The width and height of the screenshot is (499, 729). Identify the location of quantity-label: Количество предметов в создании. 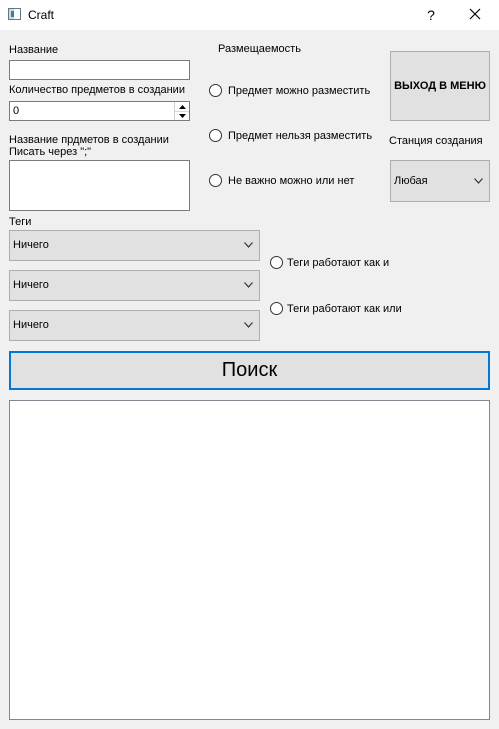
(97, 90).